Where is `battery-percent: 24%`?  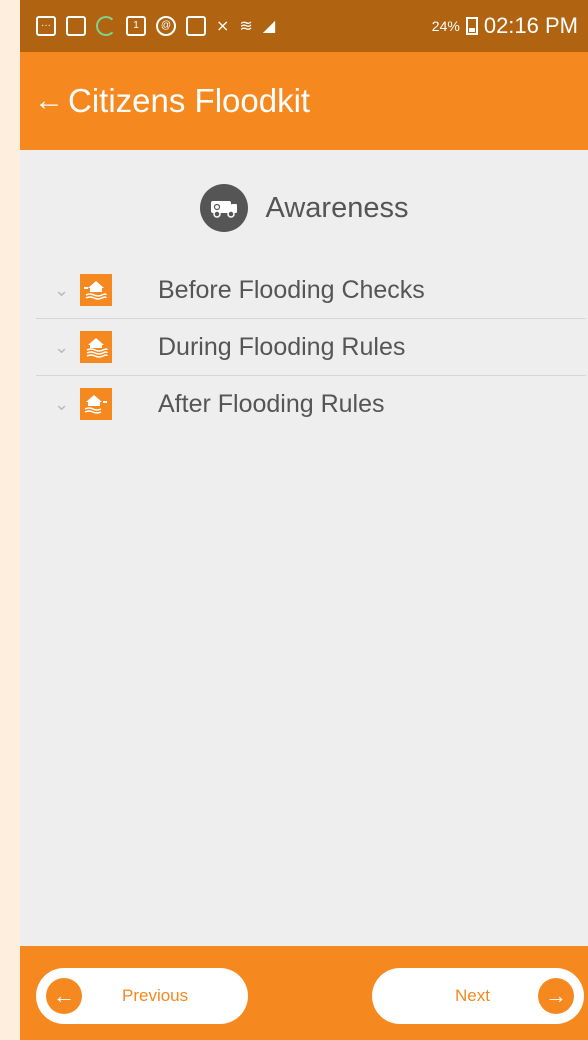
battery-percent: 24% is located at coordinates (445, 26).